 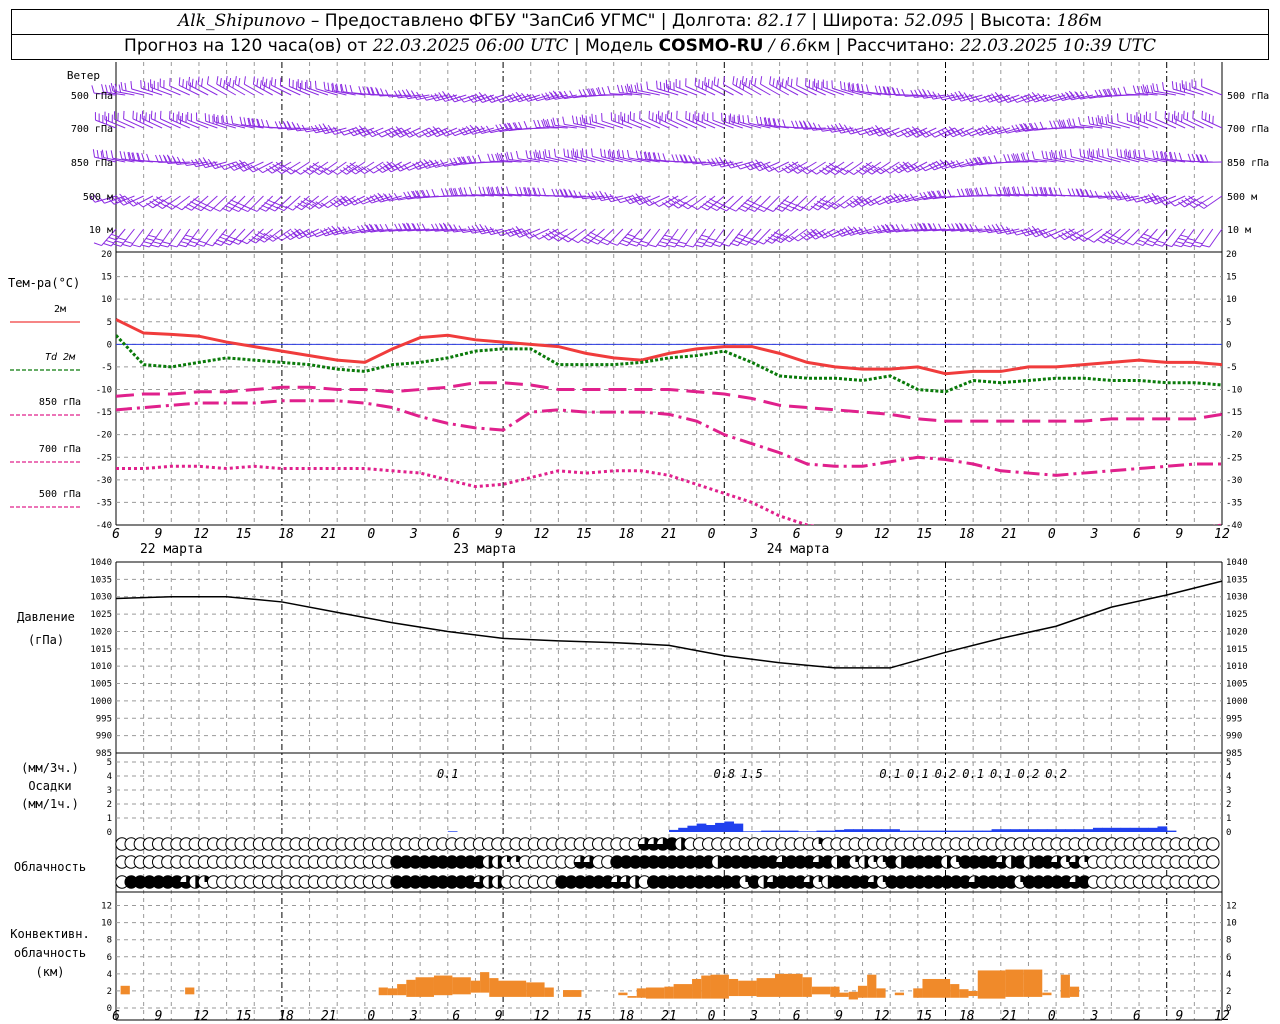 I want to click on conv-tick-left: 2, so click(x=109, y=992).